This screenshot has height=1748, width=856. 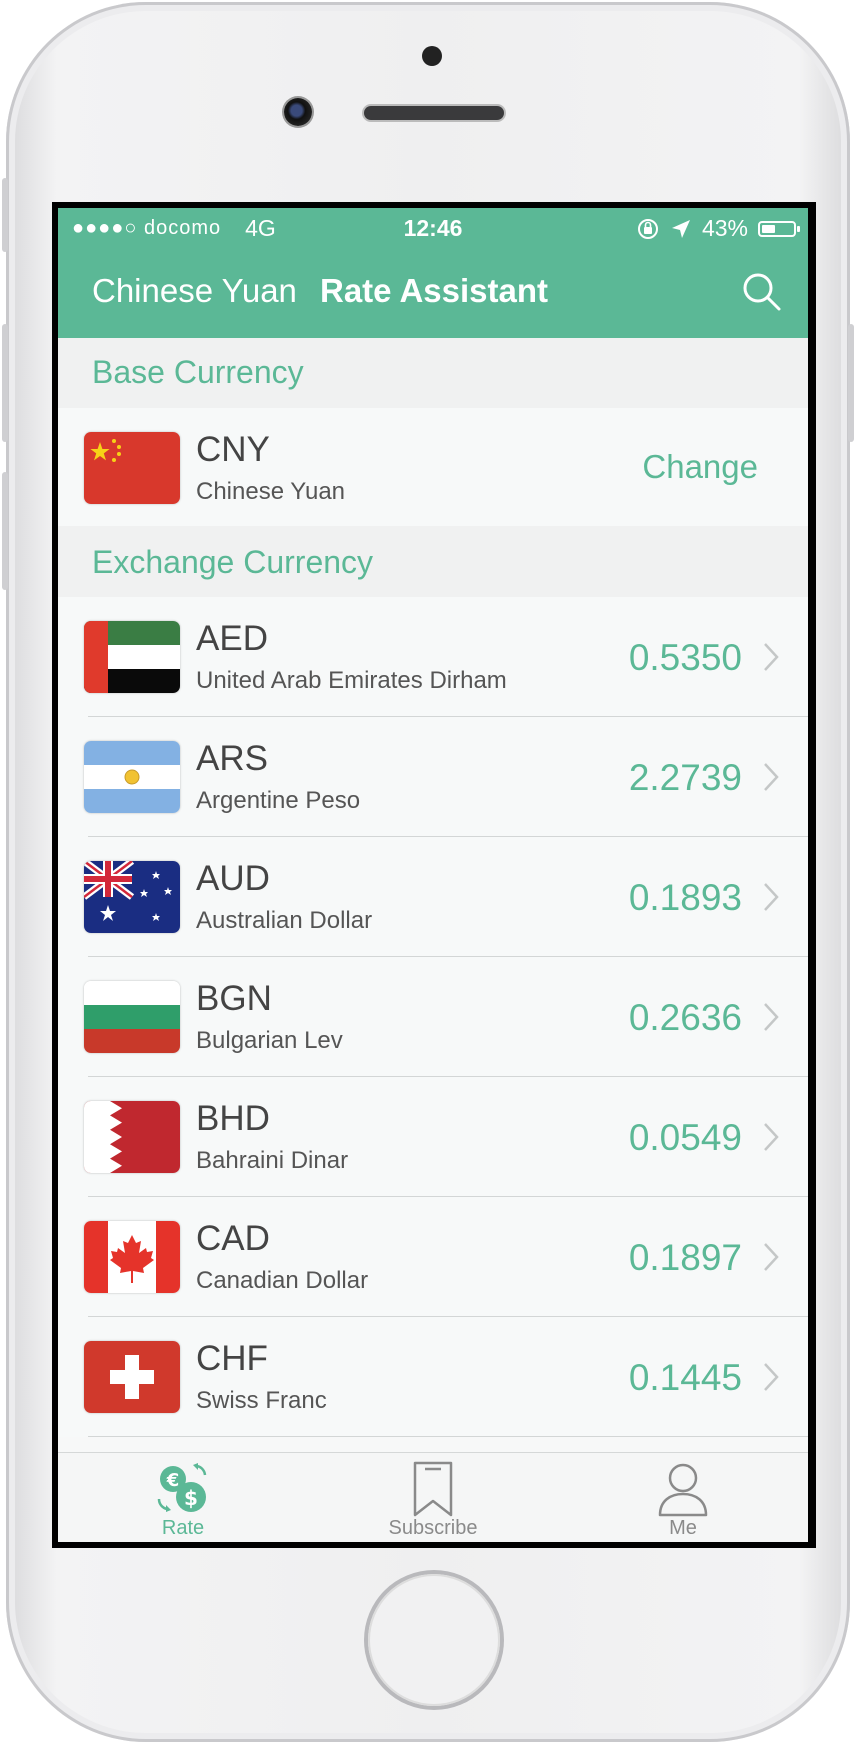 What do you see at coordinates (685, 1377) in the screenshot?
I see `exchange-rate: 0.1445` at bounding box center [685, 1377].